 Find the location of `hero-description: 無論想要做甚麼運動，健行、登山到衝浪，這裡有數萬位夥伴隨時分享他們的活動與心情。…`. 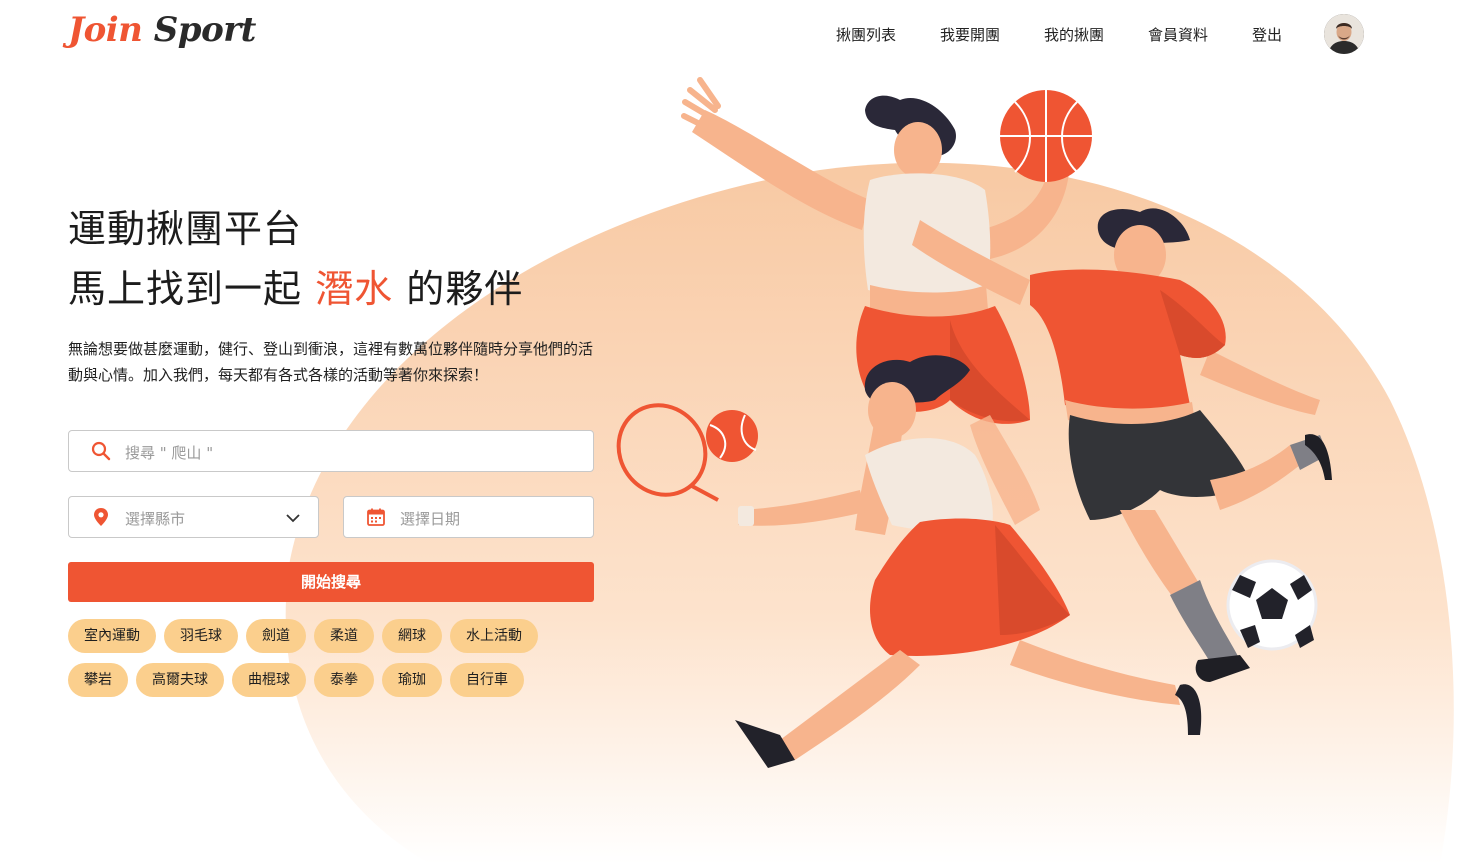

hero-description: 無論想要做甚麼運動，健行、登山到衝浪，這裡有數萬位夥伴隨時分享他們的活動與心情。… is located at coordinates (331, 362).